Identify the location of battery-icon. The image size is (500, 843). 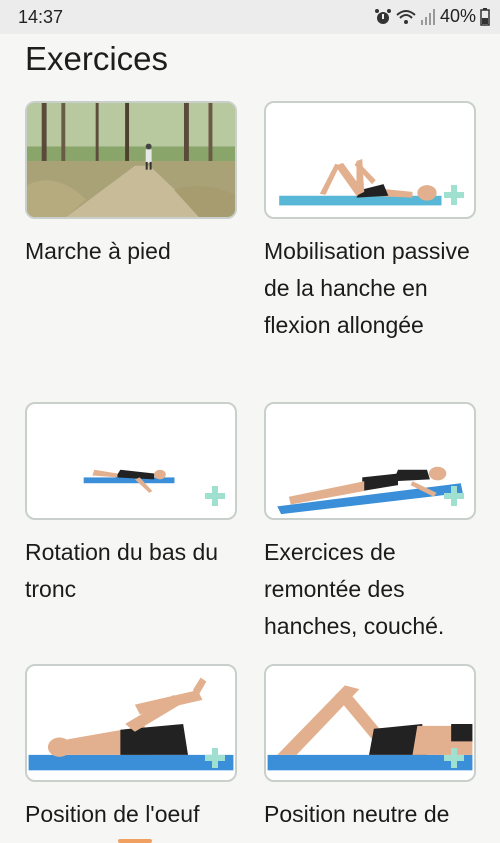
(485, 16).